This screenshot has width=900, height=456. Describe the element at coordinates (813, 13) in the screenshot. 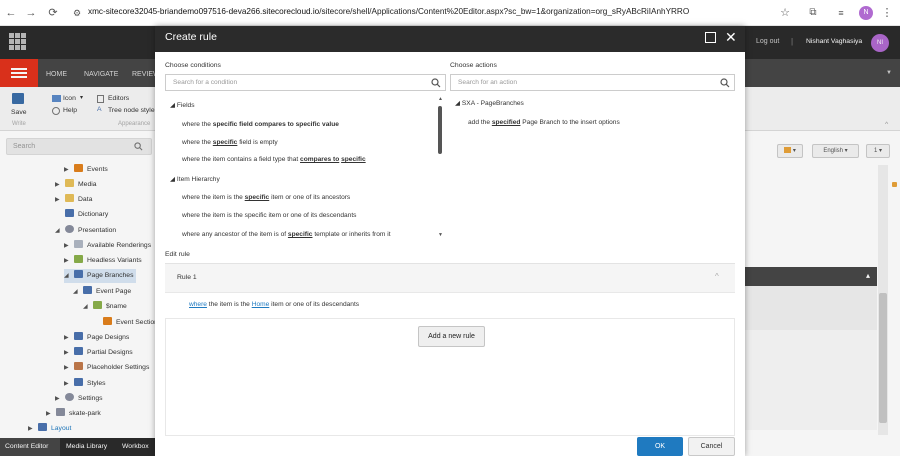

I see `extensions-icon: ⧉` at that location.